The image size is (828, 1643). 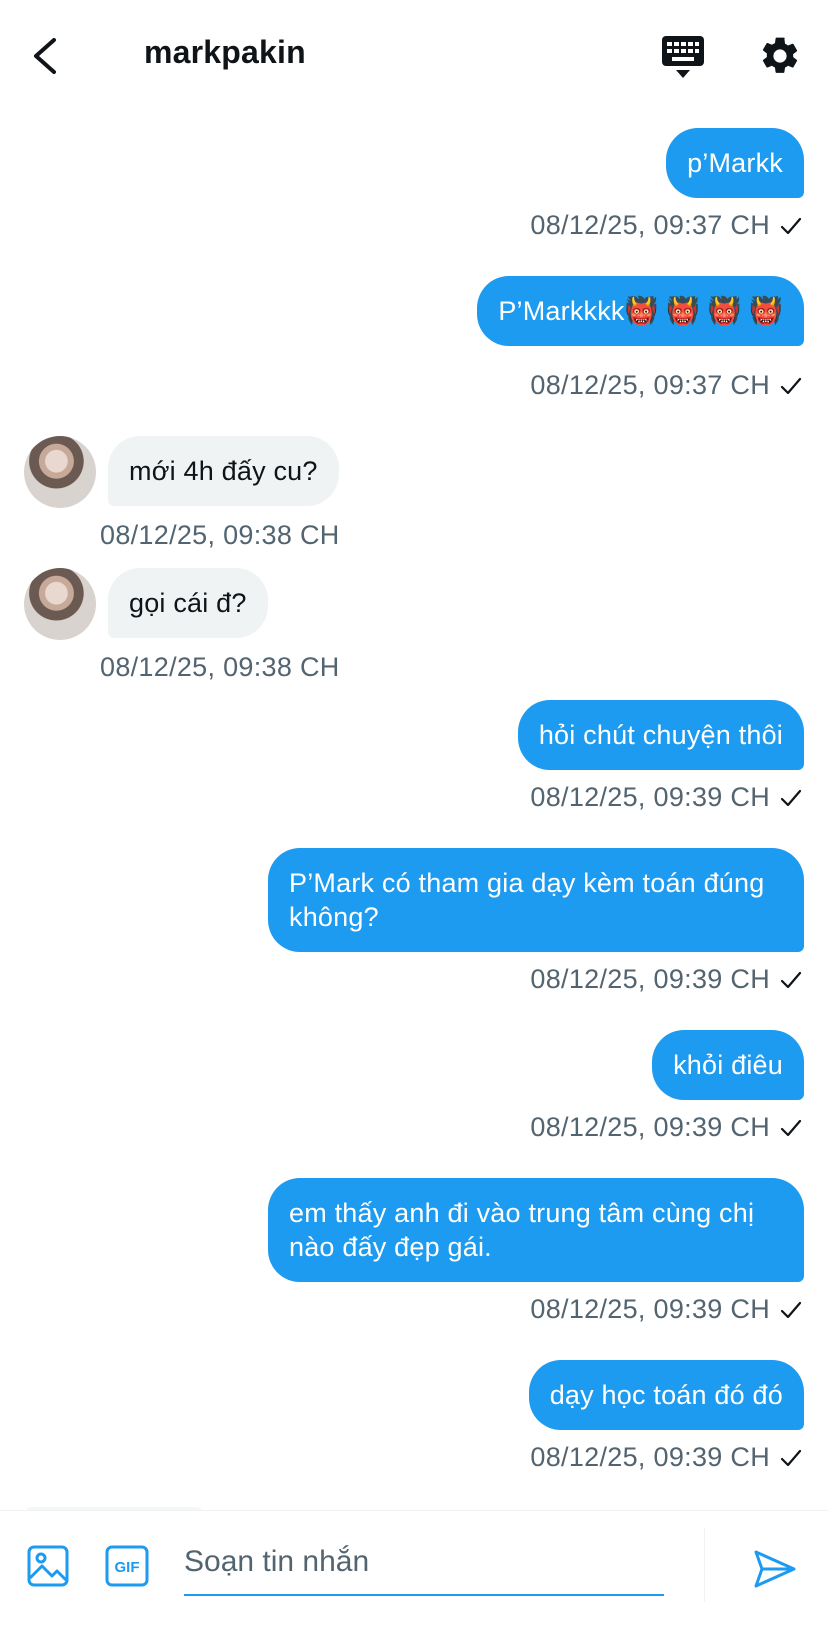 I want to click on conversation-header: markpakin, so click(x=414, y=56).